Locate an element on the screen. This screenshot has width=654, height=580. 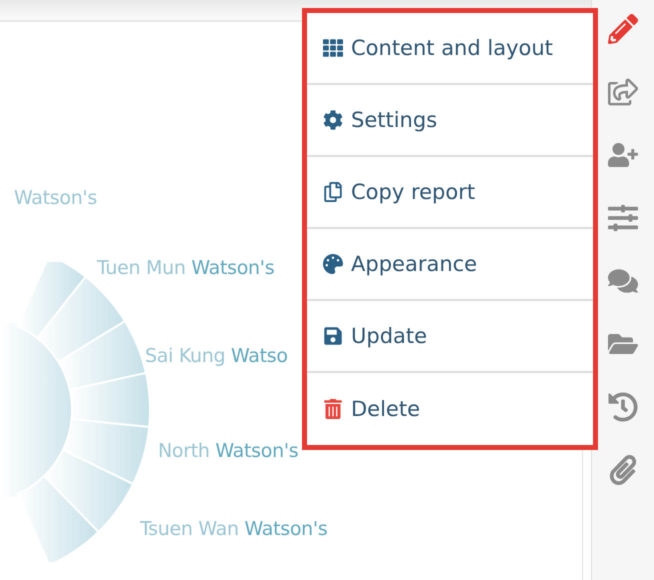
sliders-icon is located at coordinates (623, 218).